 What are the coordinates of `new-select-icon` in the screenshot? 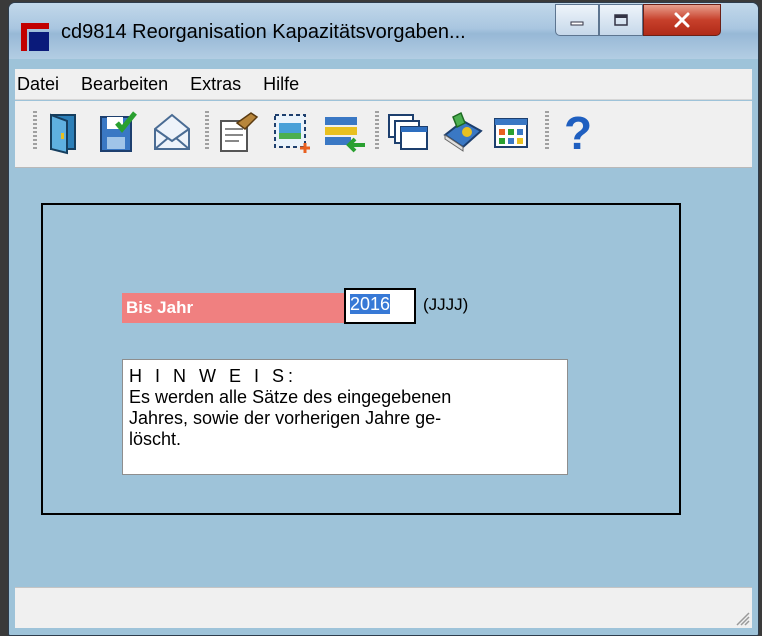 It's located at (292, 133).